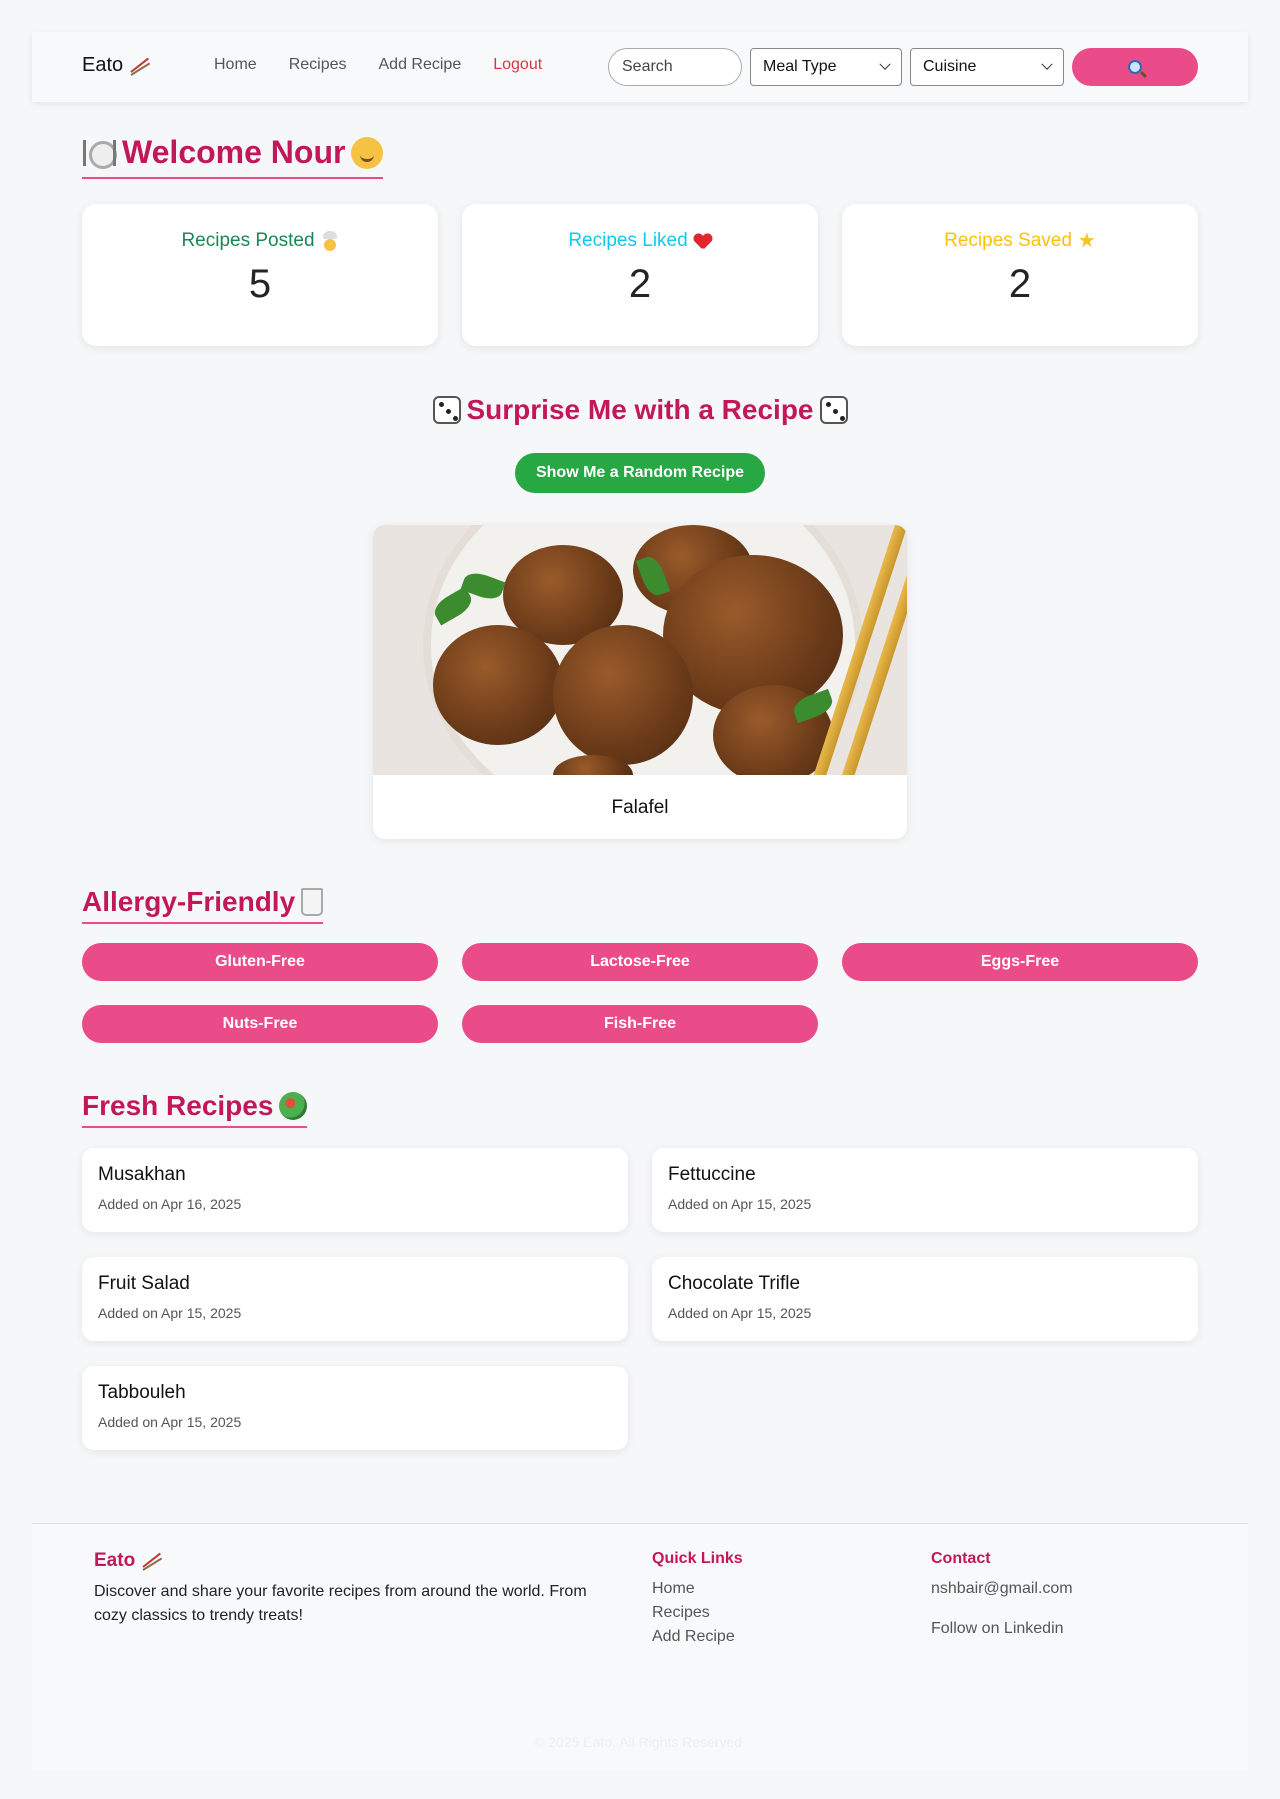  I want to click on meal-type-select: Meal Type, so click(826, 67).